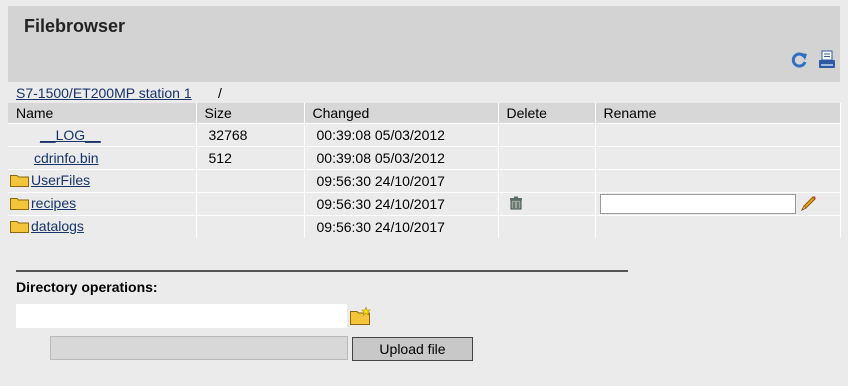  What do you see at coordinates (361, 316) in the screenshot?
I see `new-folder-icon` at bounding box center [361, 316].